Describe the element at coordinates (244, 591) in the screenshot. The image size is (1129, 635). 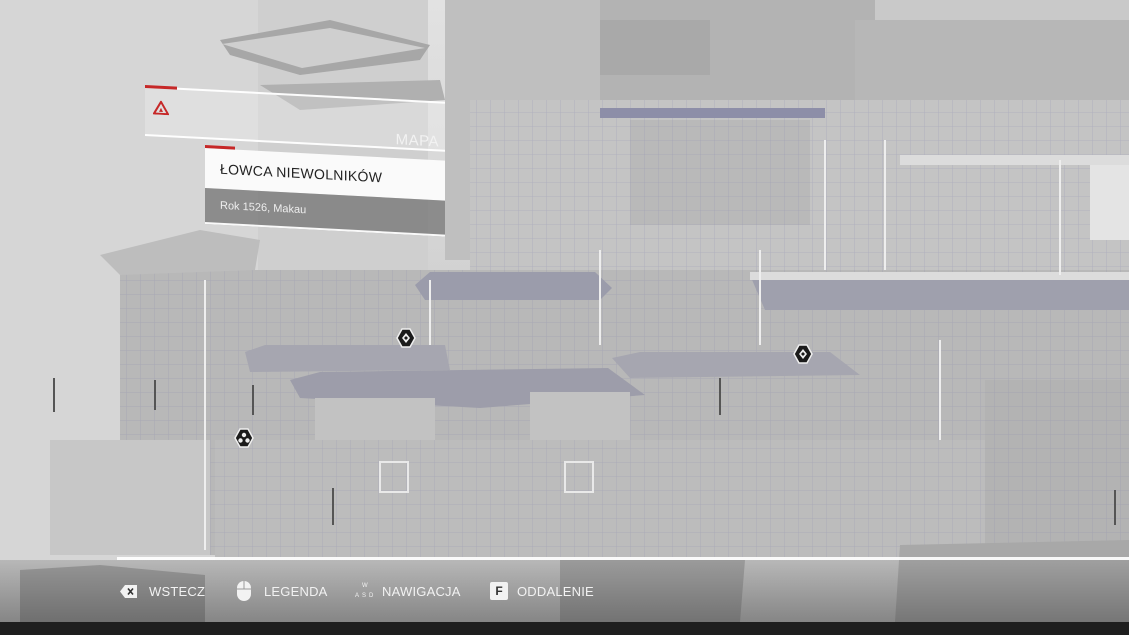
I see `mouse-icon` at that location.